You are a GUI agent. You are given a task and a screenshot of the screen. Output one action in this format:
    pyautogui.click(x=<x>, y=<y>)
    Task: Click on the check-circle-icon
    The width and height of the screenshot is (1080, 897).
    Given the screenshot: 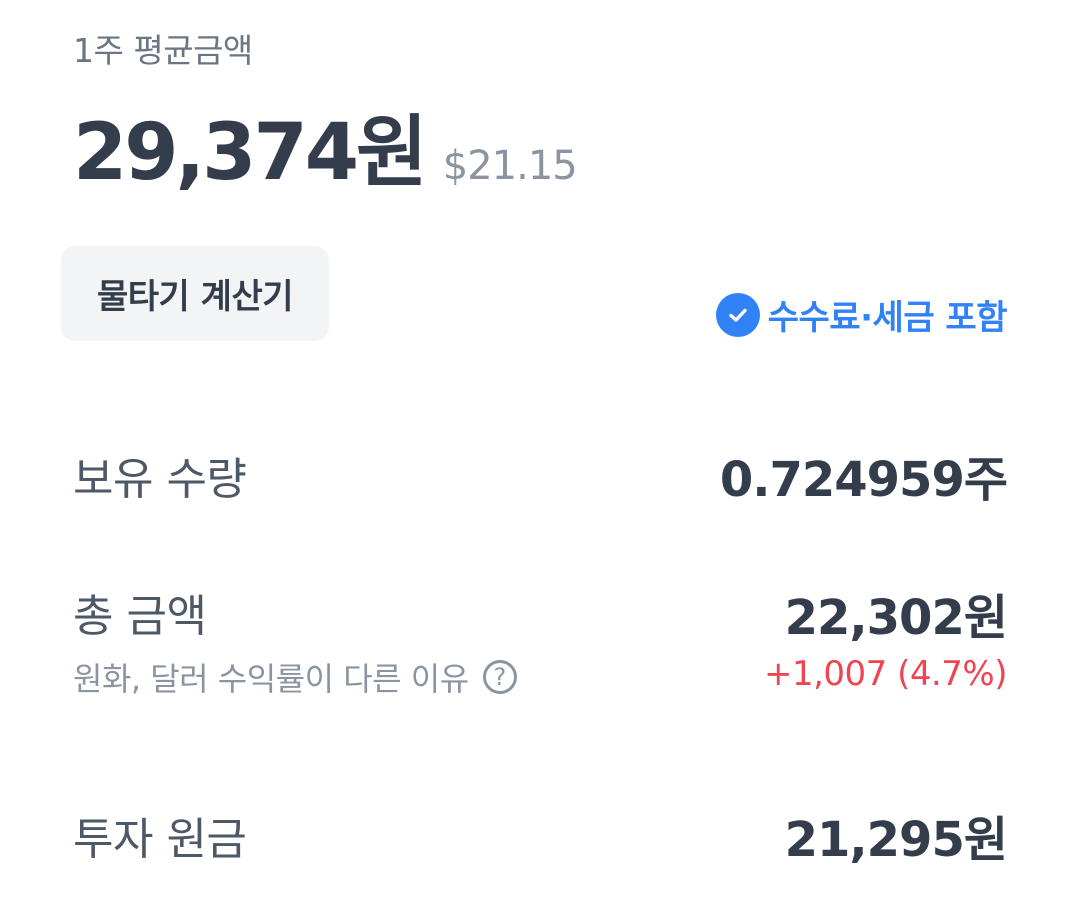 What is the action you would take?
    pyautogui.click(x=737, y=314)
    